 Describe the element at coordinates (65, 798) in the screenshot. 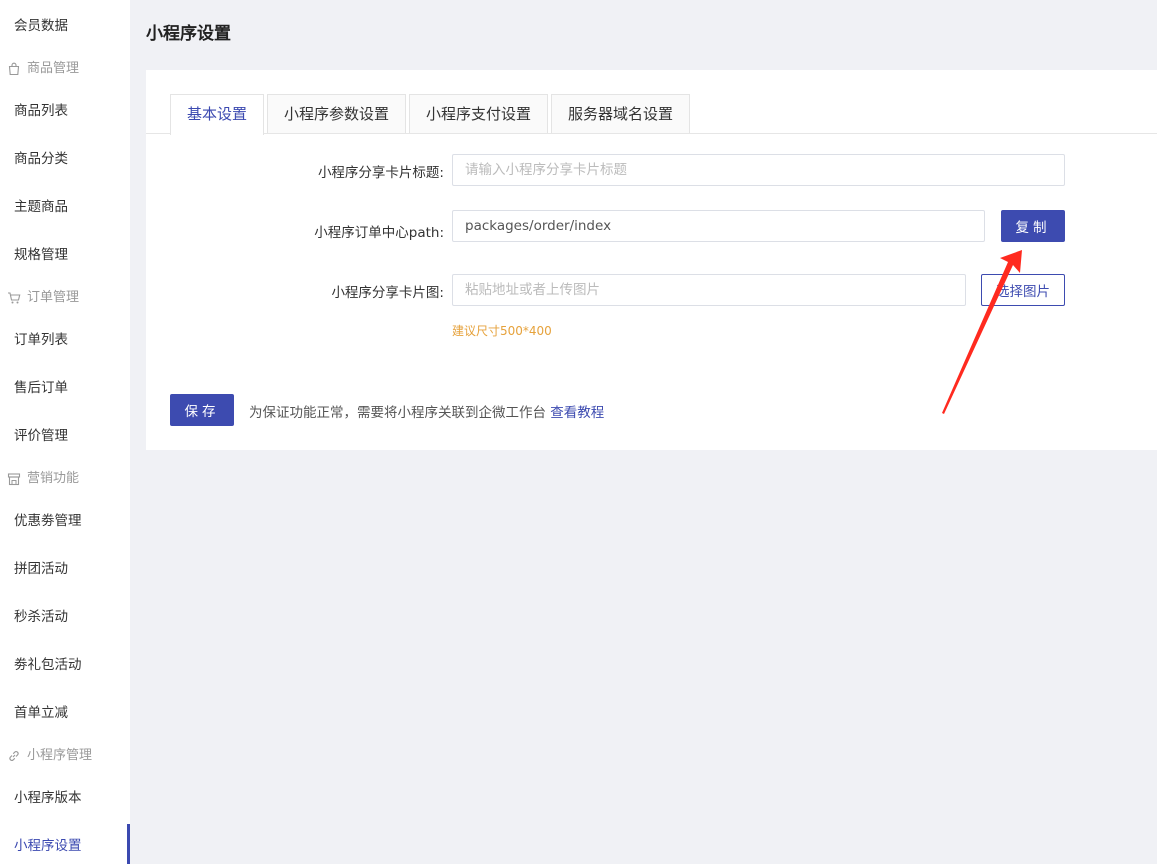

I see `sidebar-item-miniprogram-version: 小程序版本` at that location.